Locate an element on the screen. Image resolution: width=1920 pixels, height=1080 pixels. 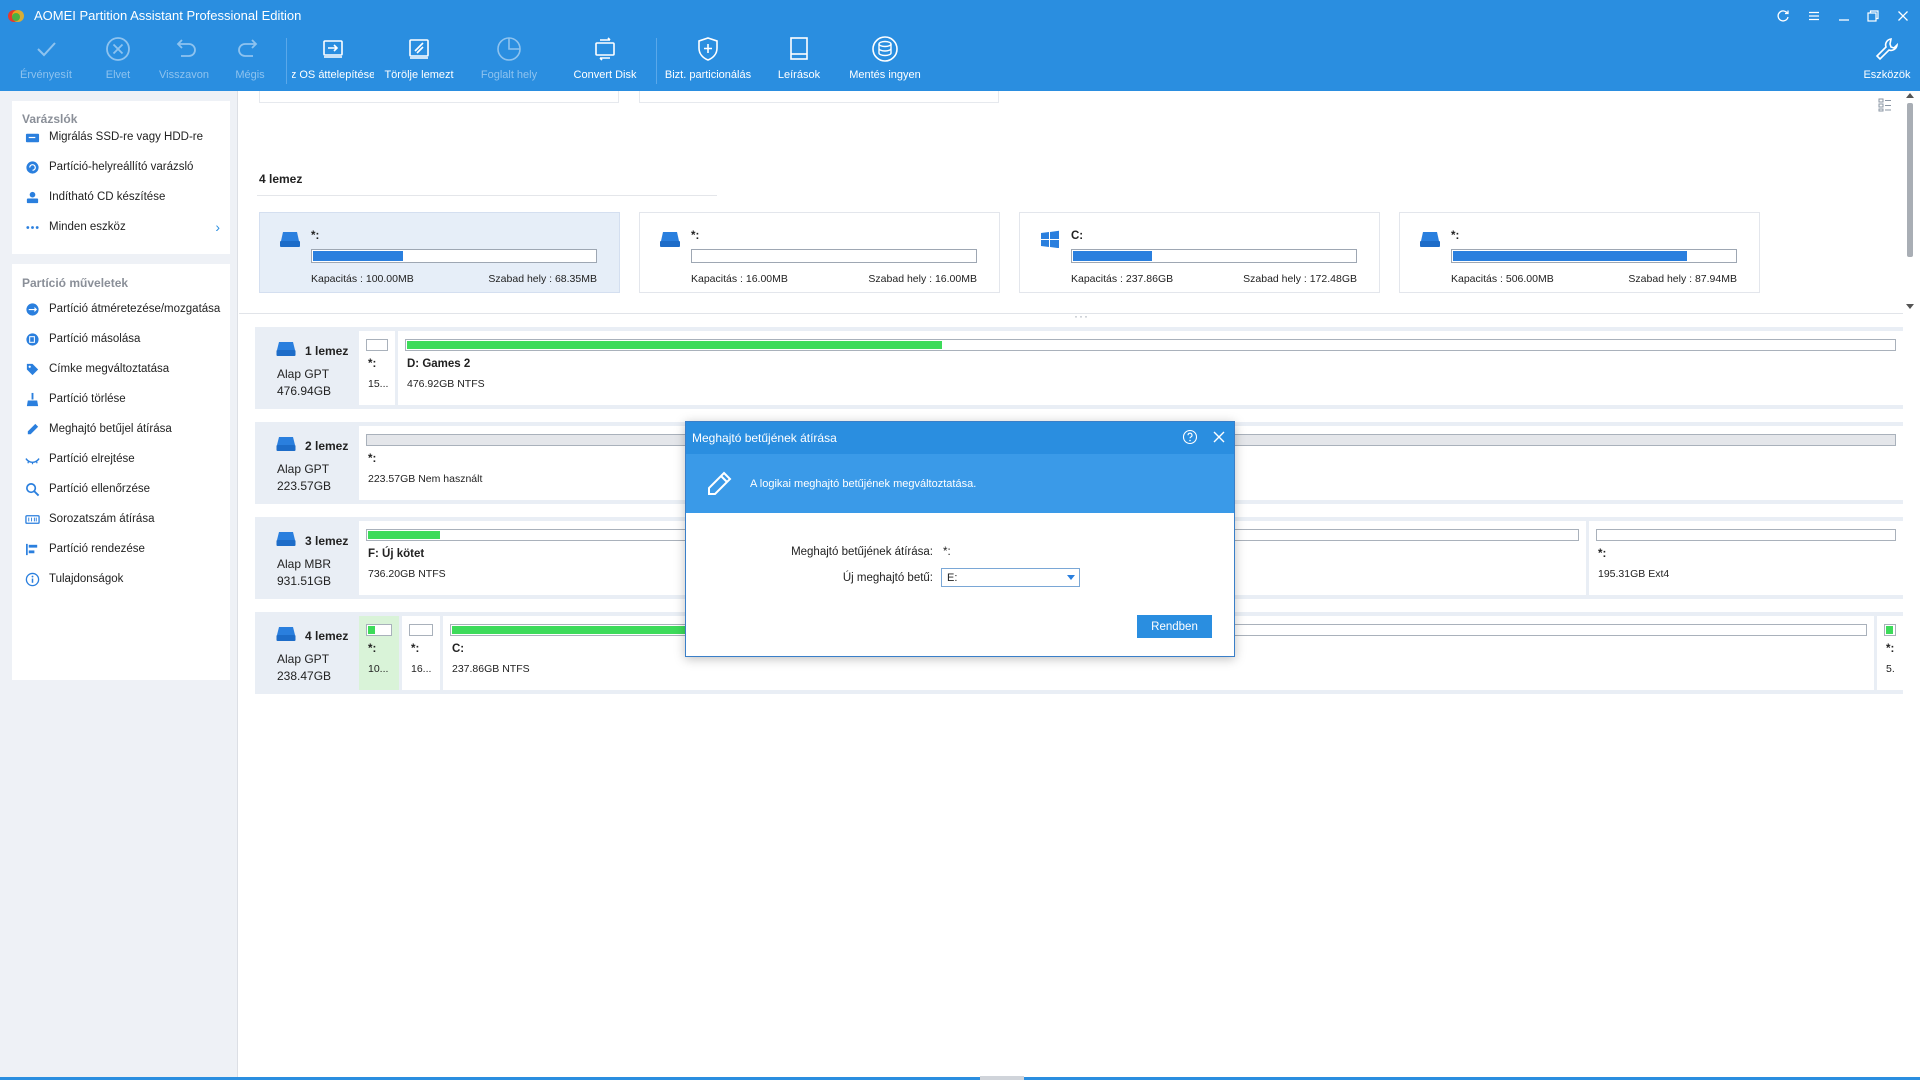
sidebar-item-label: Minden eszköz is located at coordinates (87, 227).